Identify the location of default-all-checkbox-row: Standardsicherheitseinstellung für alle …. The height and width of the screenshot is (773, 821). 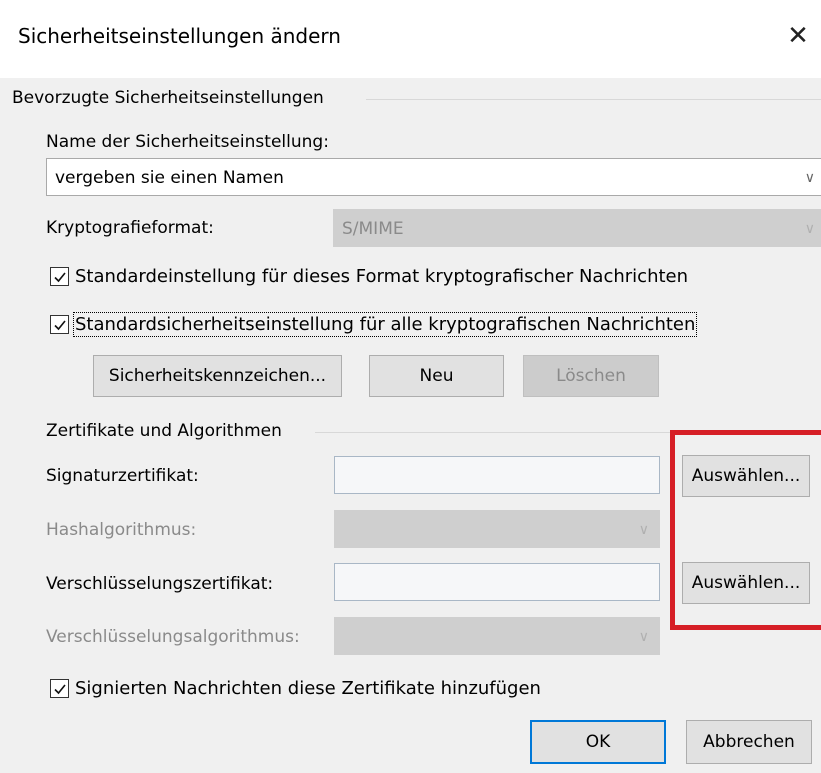
(374, 324).